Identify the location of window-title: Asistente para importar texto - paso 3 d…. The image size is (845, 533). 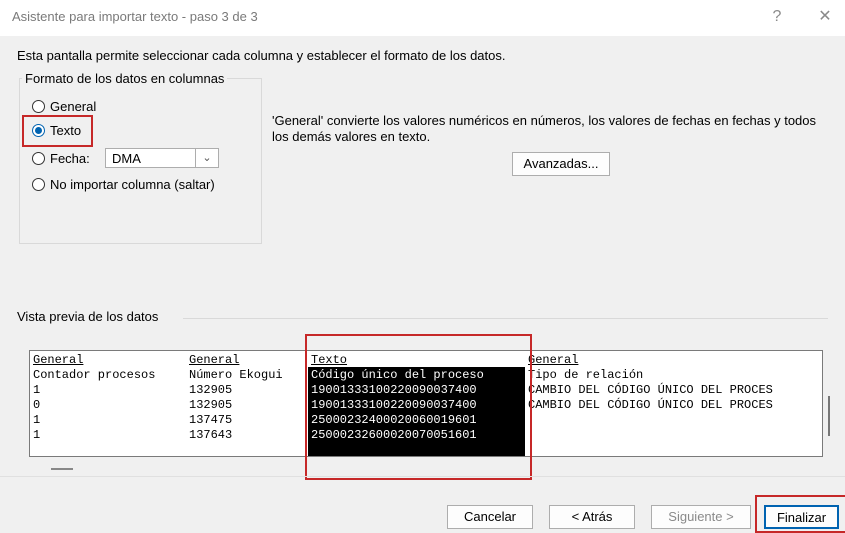
(135, 16).